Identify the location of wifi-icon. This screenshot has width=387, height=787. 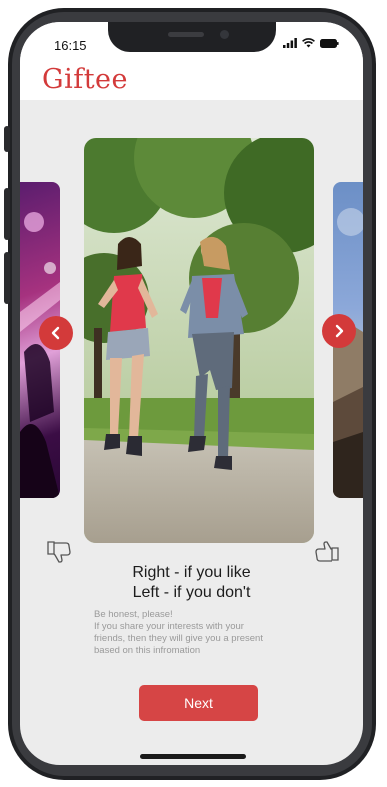
(308, 43).